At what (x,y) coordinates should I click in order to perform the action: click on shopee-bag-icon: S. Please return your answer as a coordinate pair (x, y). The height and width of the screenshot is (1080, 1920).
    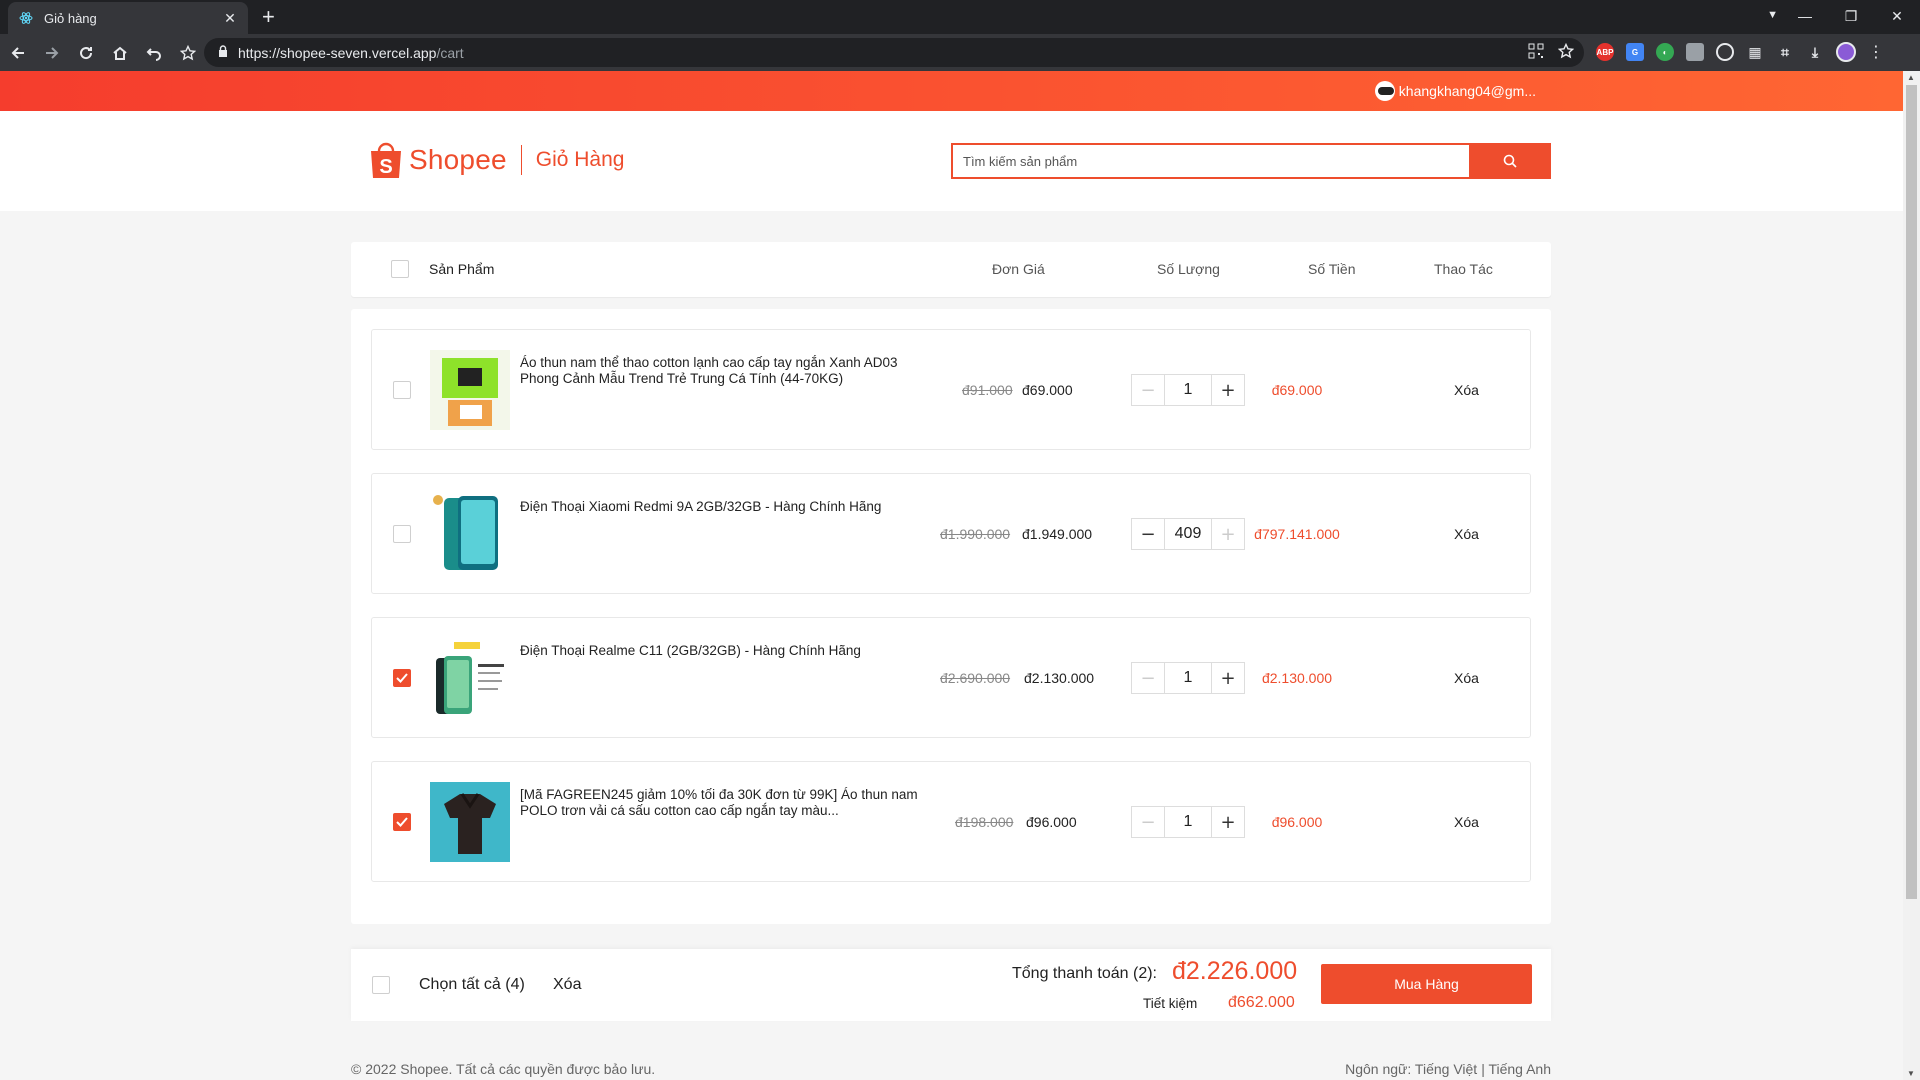
    Looking at the image, I should click on (386, 160).